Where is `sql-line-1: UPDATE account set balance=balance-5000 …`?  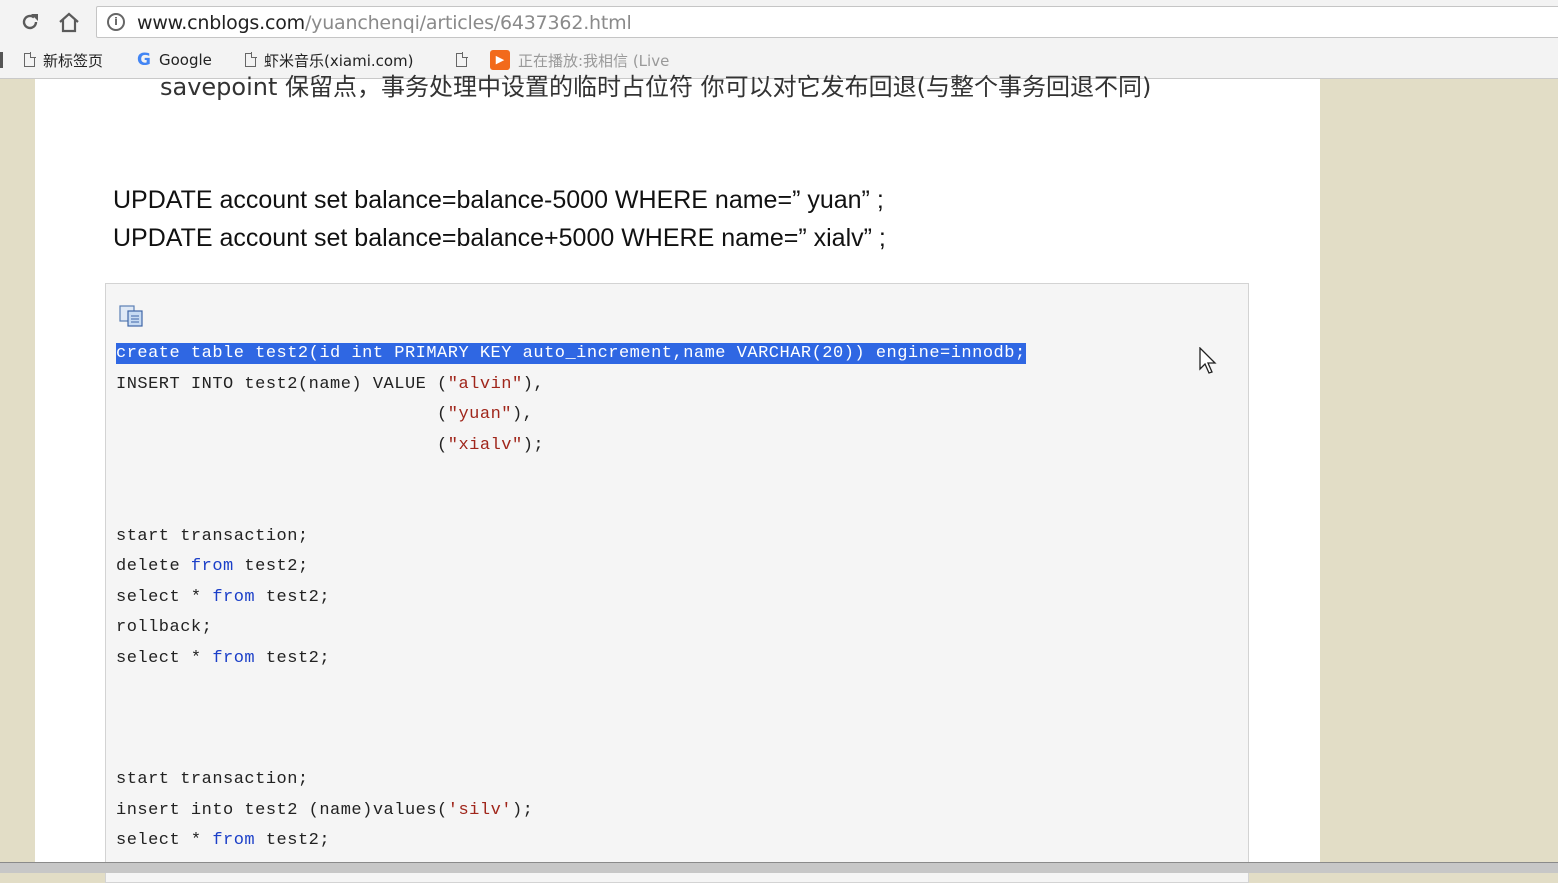
sql-line-1: UPDATE account set balance=balance-5000 … is located at coordinates (498, 200).